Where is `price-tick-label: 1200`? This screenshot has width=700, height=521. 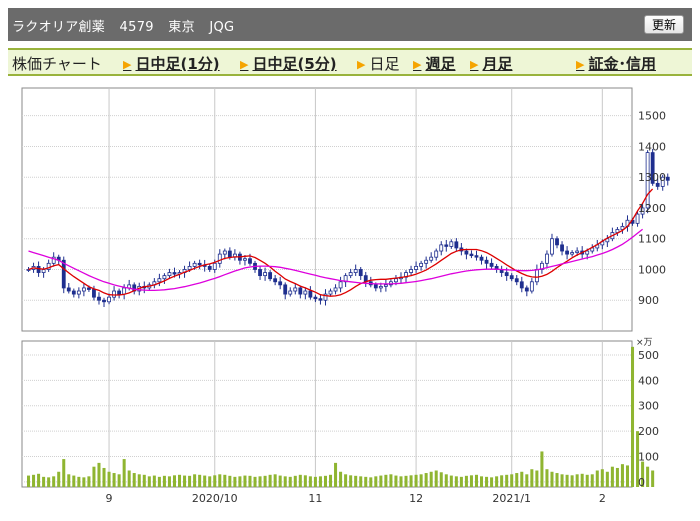 price-tick-label: 1200 is located at coordinates (652, 208).